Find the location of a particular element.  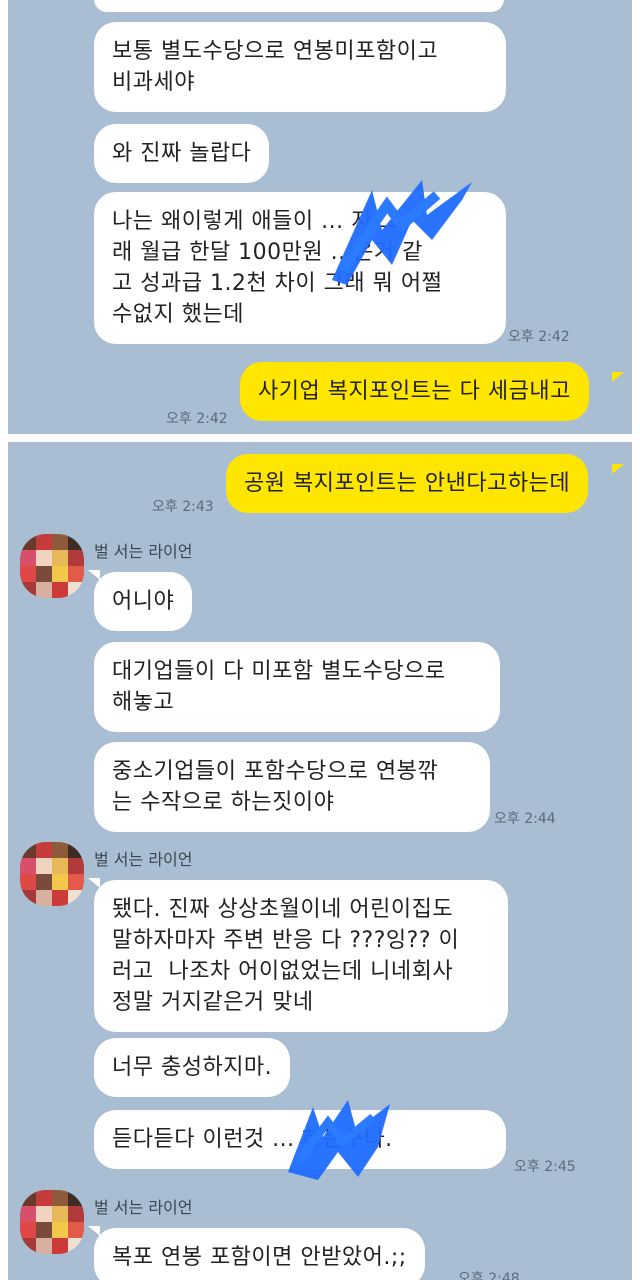

message-bubble: 대기업들이 다 미포함 별도수당으로 해놓고 is located at coordinates (297, 687).